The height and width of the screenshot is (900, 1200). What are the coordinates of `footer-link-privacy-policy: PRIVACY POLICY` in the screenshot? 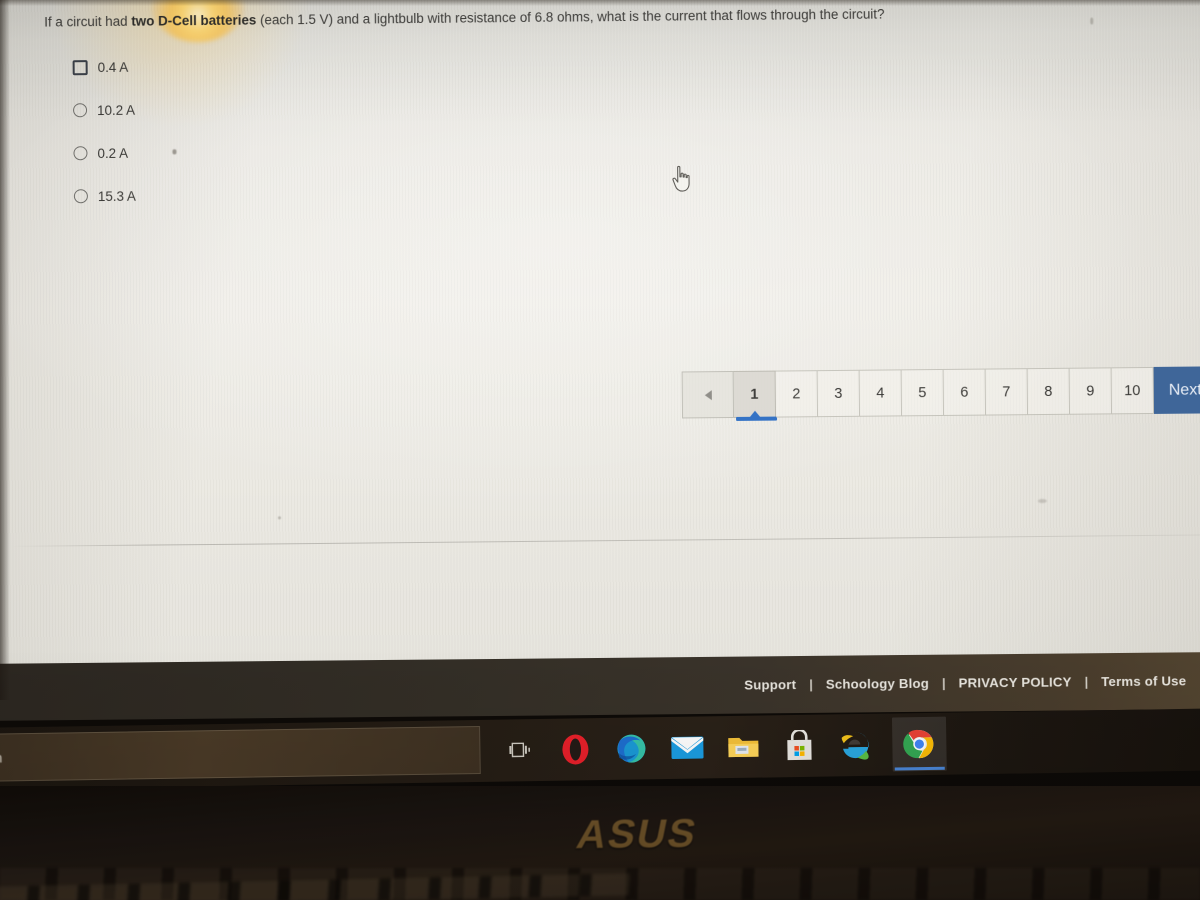 It's located at (1015, 682).